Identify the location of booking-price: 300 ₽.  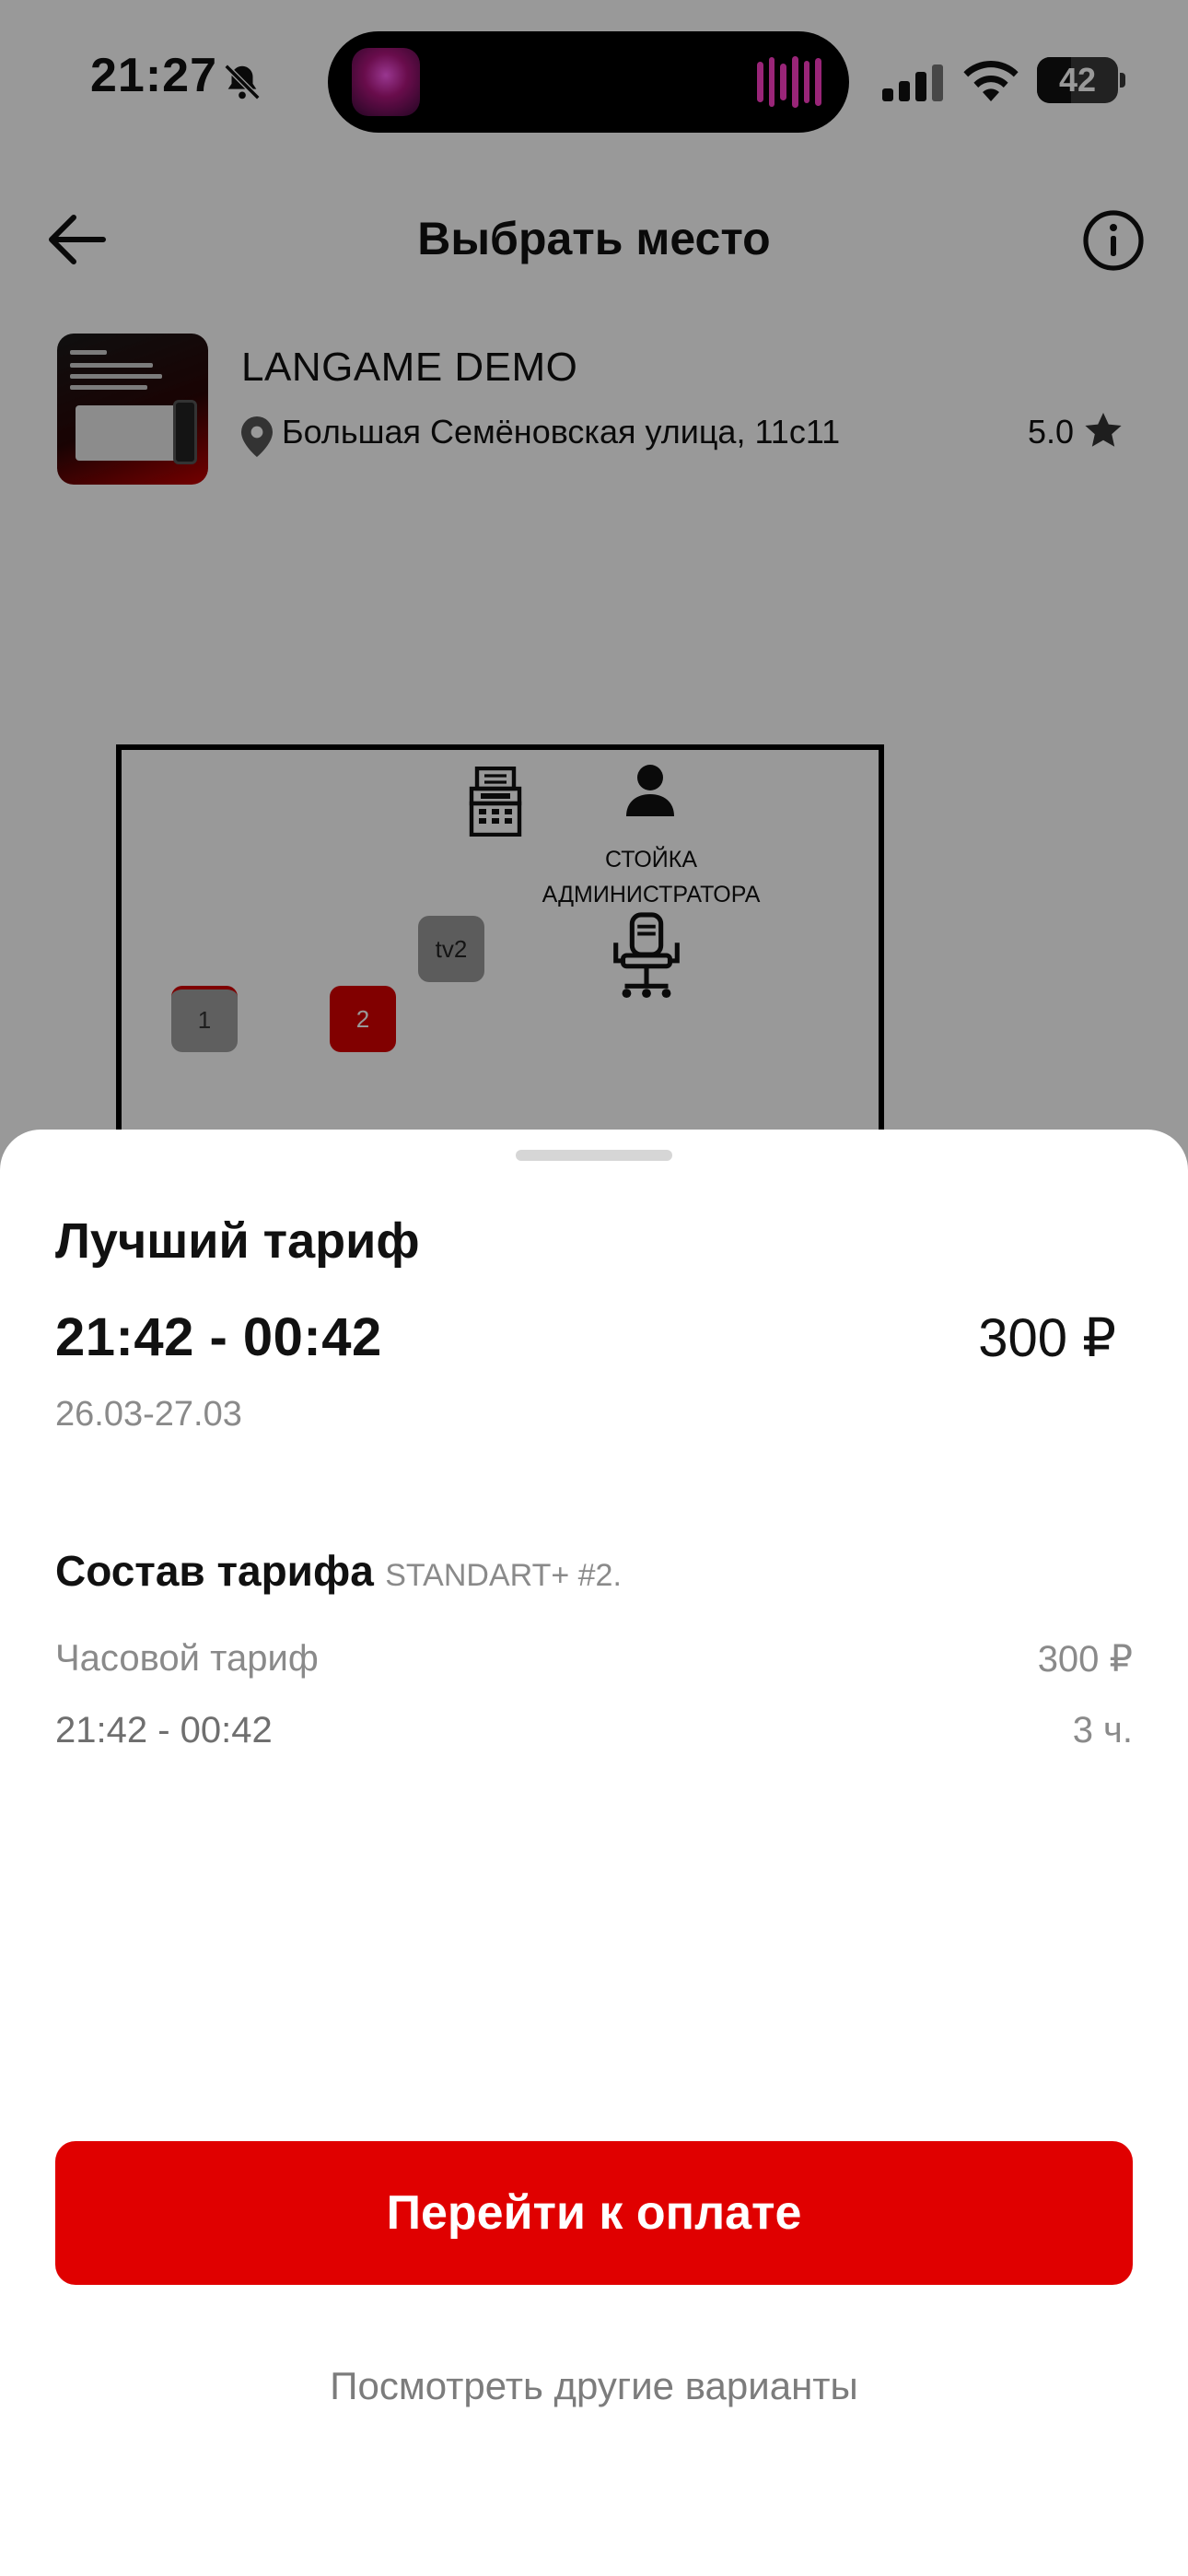
(1047, 1338).